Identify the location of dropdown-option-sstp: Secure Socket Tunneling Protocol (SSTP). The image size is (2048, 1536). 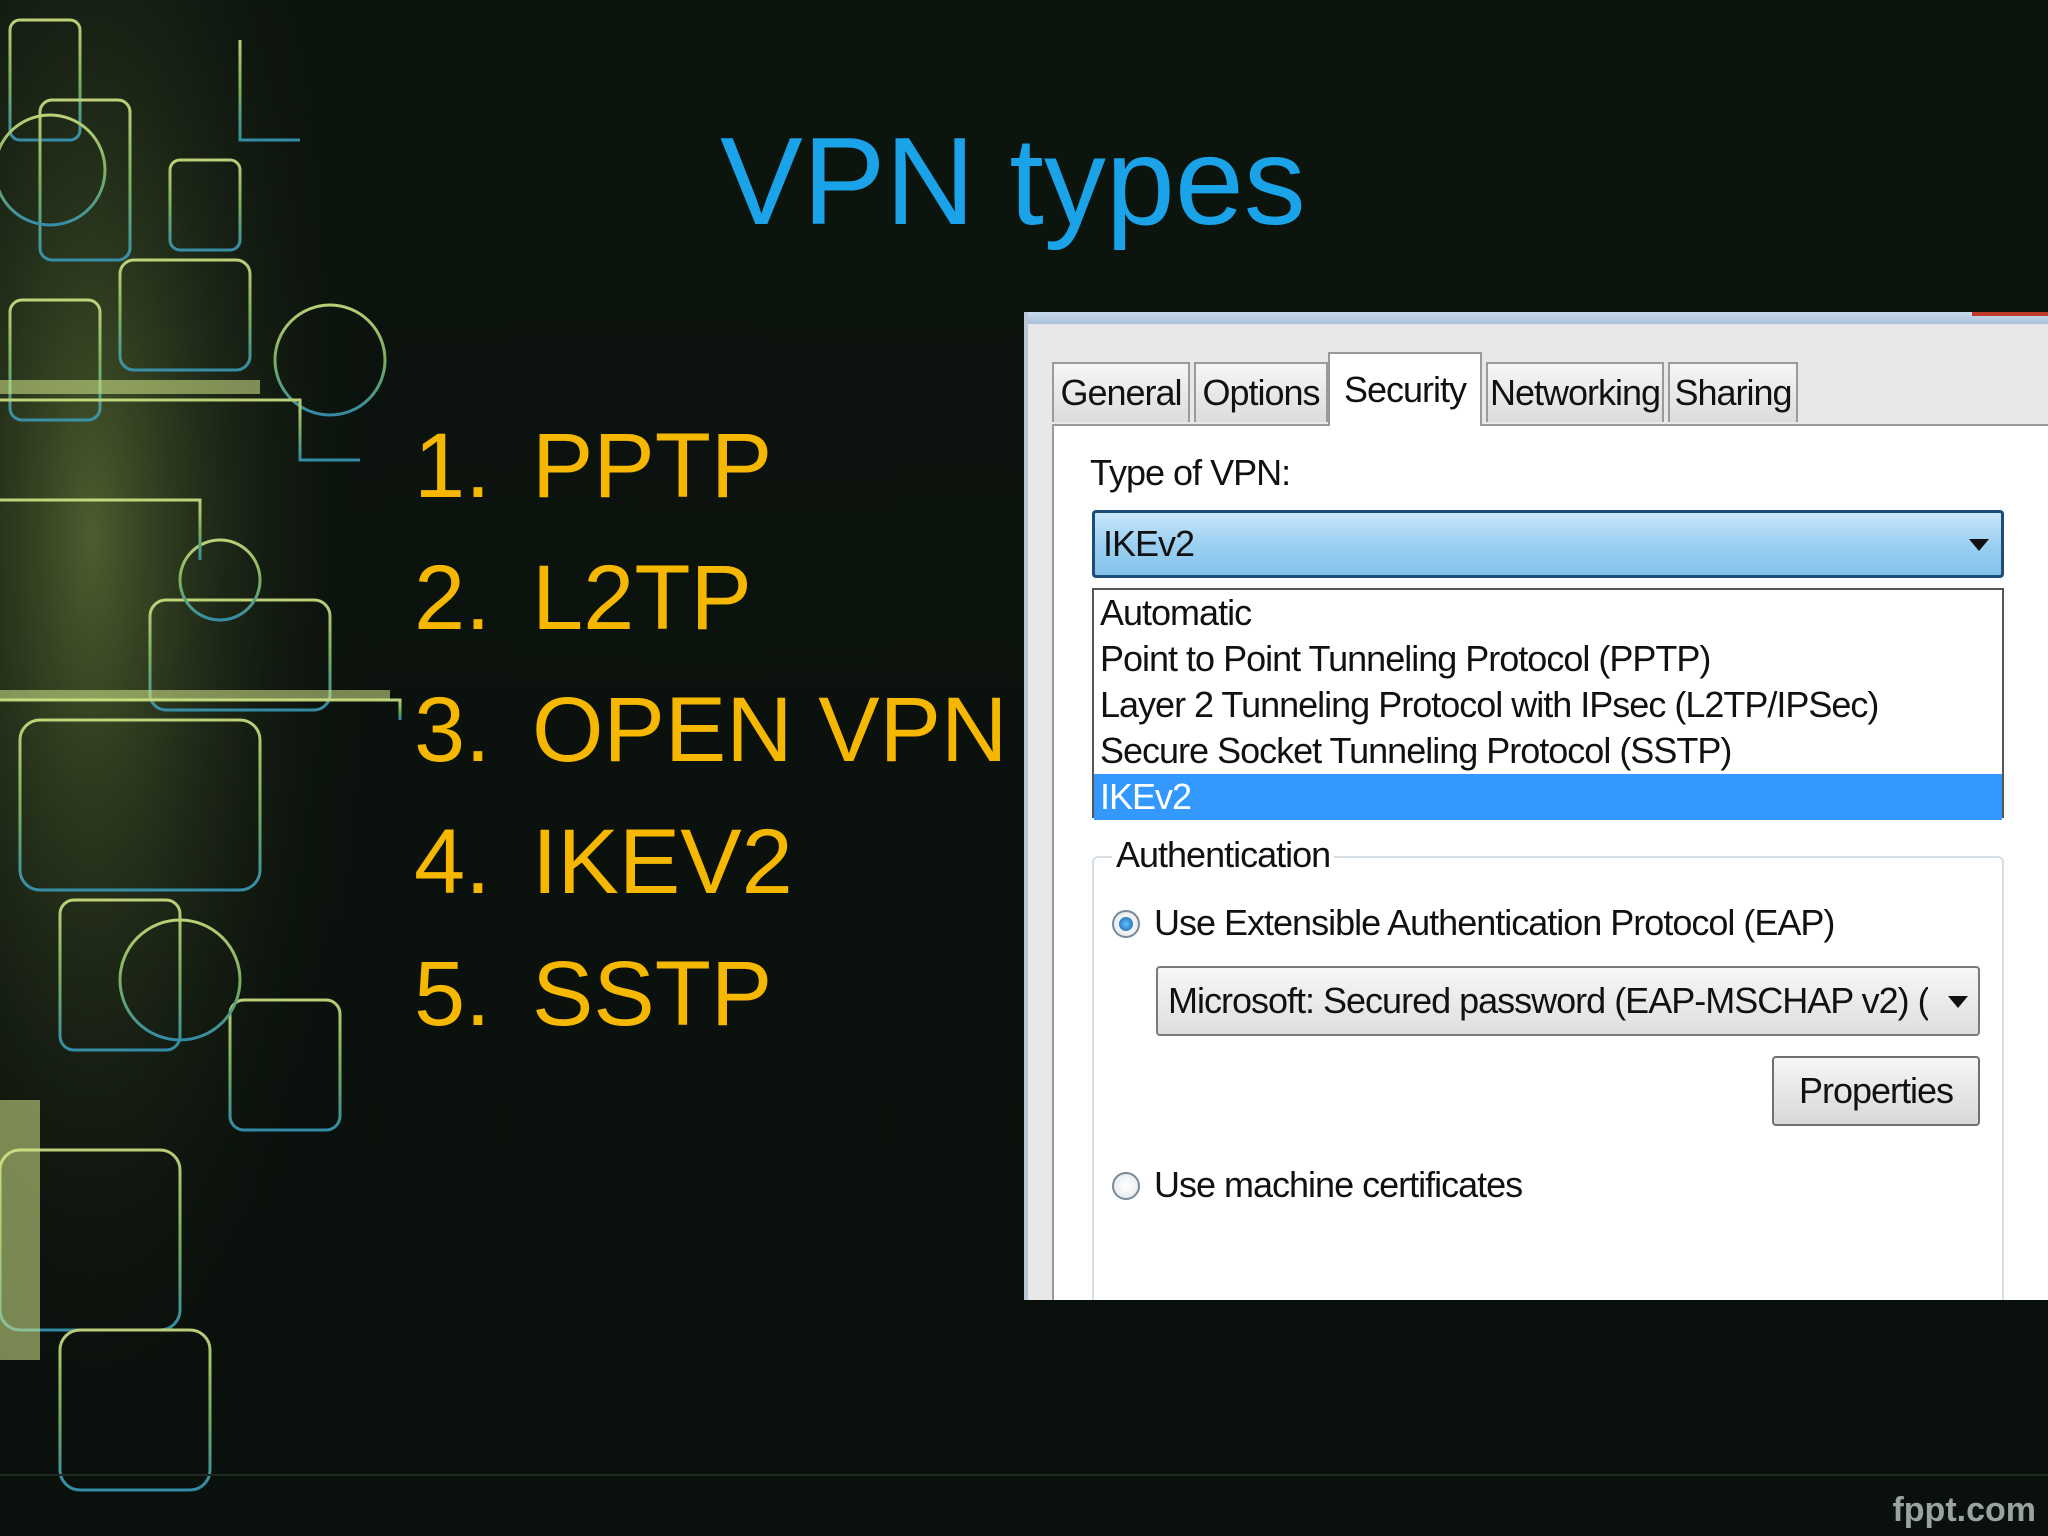
(1548, 751).